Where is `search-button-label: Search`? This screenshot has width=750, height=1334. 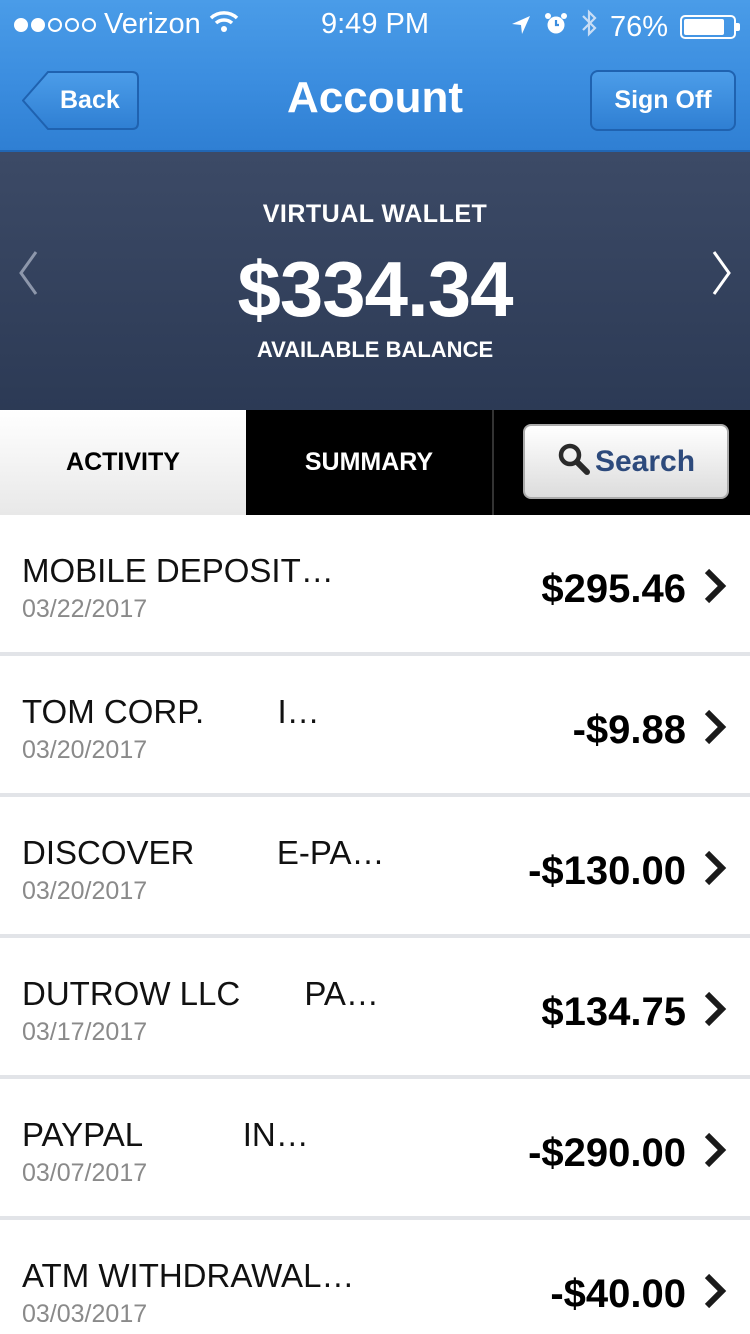 search-button-label: Search is located at coordinates (645, 461).